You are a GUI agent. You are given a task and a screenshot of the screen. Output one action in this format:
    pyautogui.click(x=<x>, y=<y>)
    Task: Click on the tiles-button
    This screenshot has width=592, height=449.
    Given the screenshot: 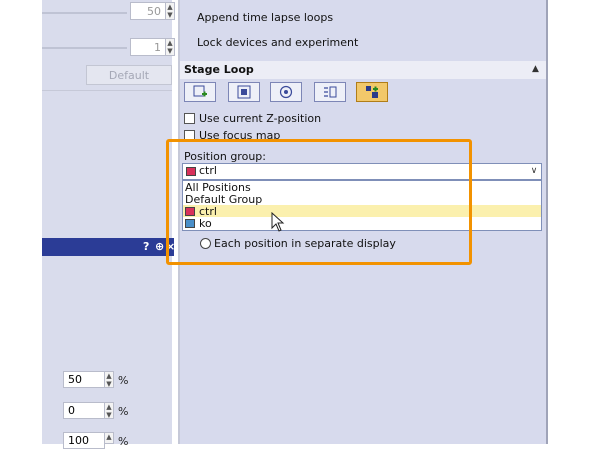 What is the action you would take?
    pyautogui.click(x=372, y=92)
    